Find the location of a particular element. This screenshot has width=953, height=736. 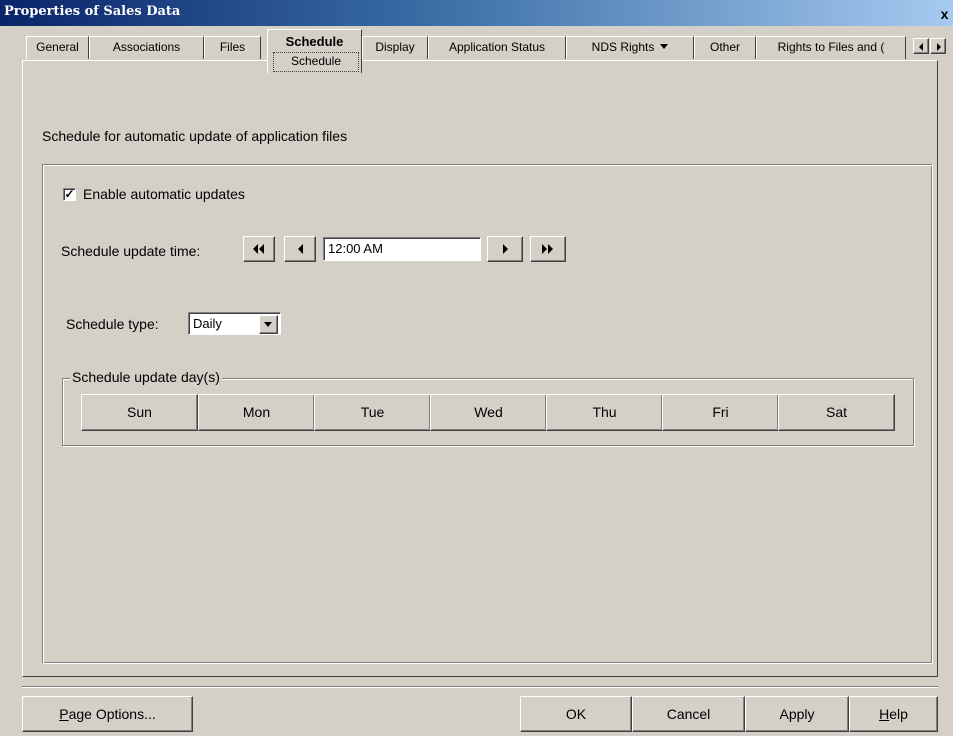

tab-associations: Associations is located at coordinates (146, 47).